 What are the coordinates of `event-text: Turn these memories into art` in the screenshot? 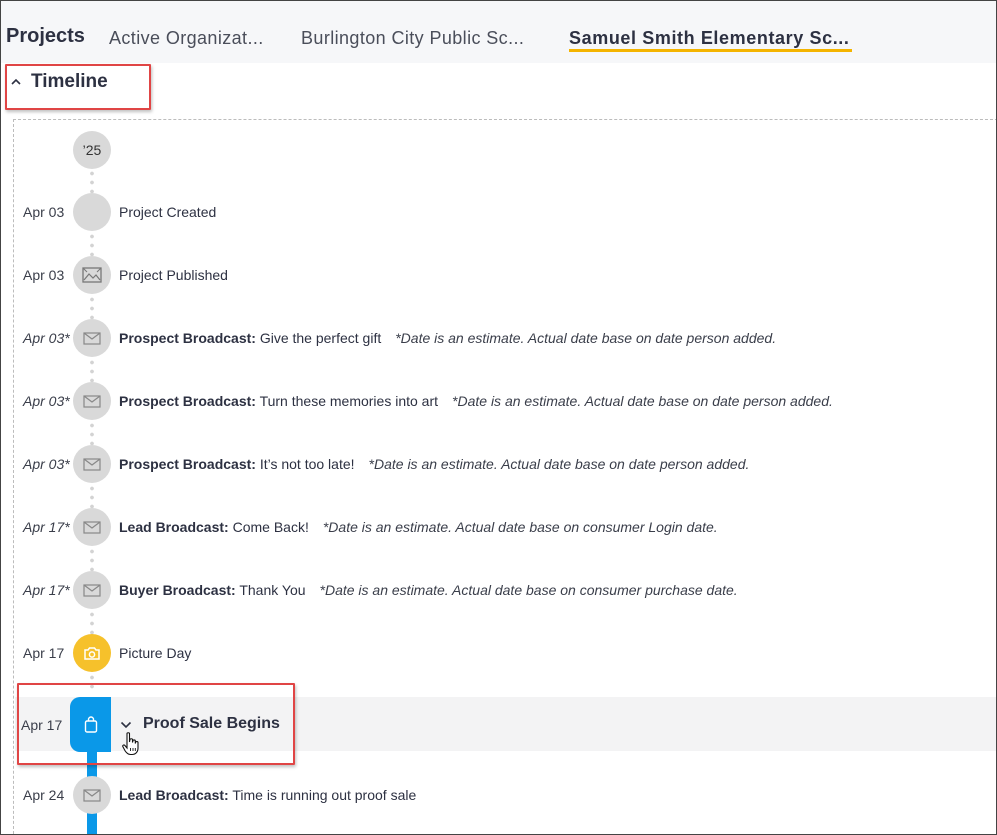 It's located at (349, 401).